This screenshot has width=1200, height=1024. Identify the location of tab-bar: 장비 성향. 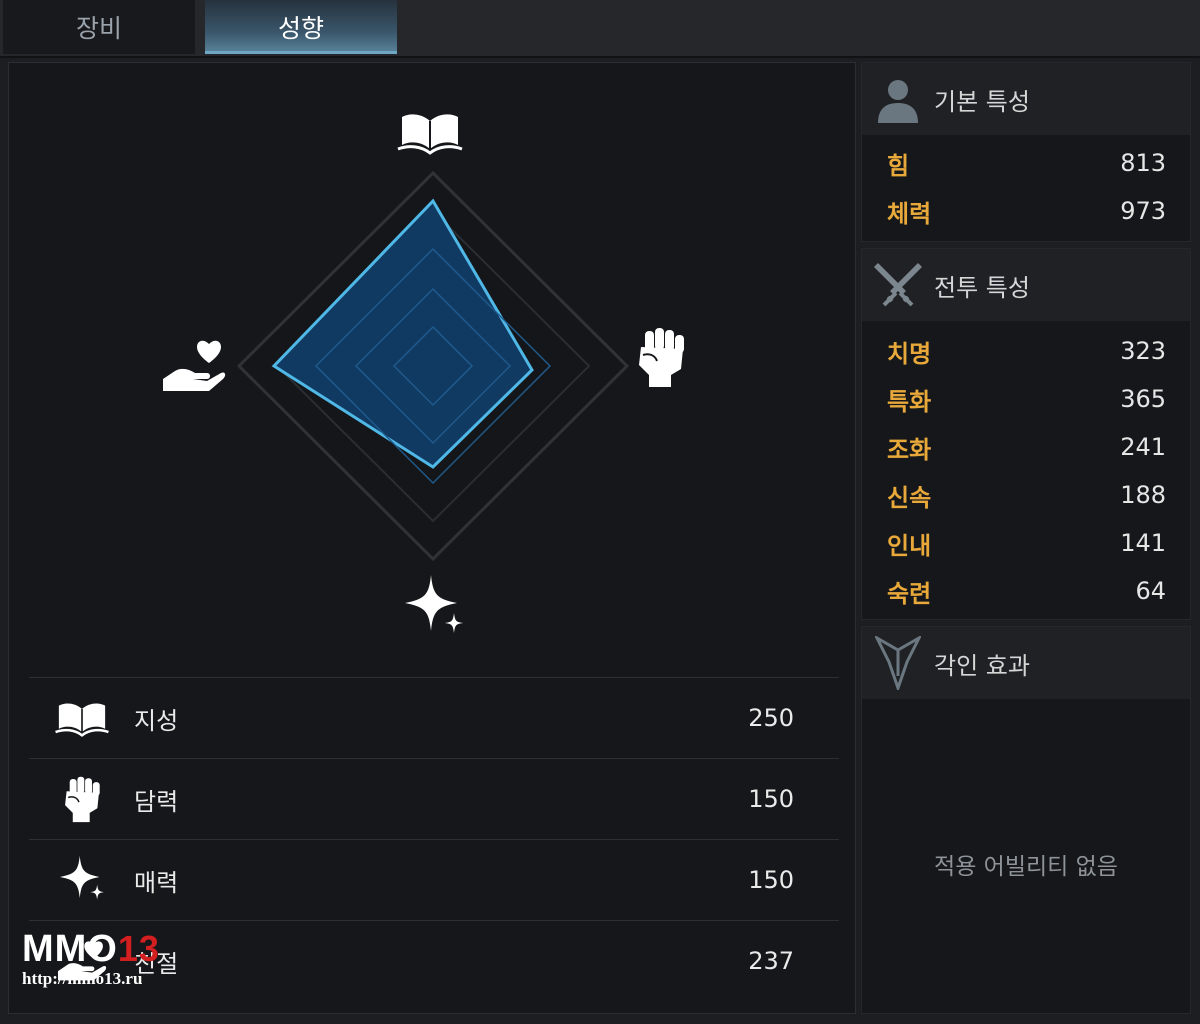
(600, 29).